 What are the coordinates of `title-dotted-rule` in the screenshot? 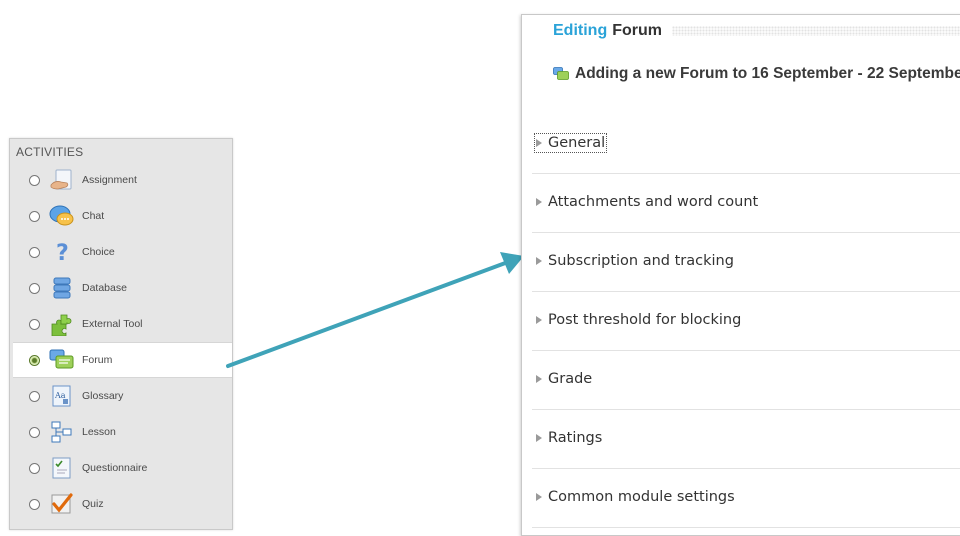 It's located at (816, 31).